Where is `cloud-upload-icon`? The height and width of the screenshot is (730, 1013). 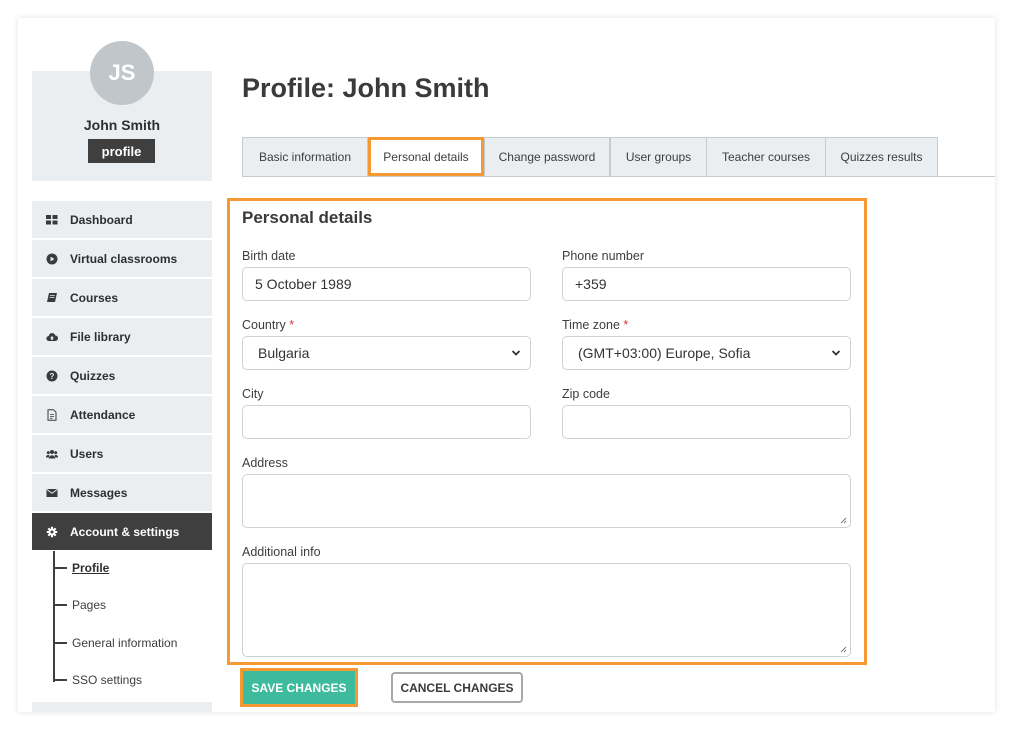 cloud-upload-icon is located at coordinates (52, 337).